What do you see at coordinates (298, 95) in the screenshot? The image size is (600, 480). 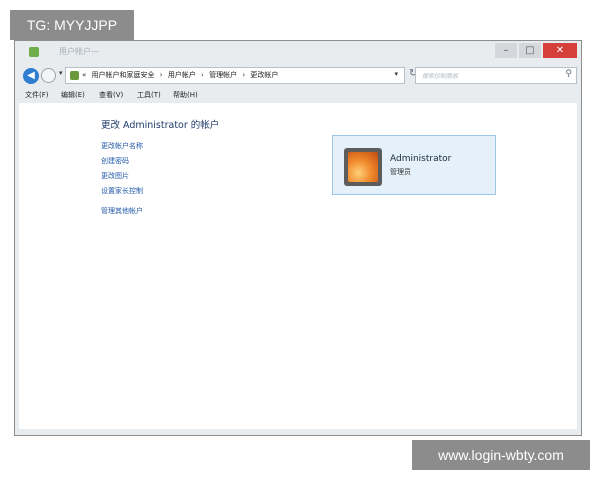 I see `menu-bar: 文件(F) 编辑(E) 查看(V) 工具(T) 帮助(H)` at bounding box center [298, 95].